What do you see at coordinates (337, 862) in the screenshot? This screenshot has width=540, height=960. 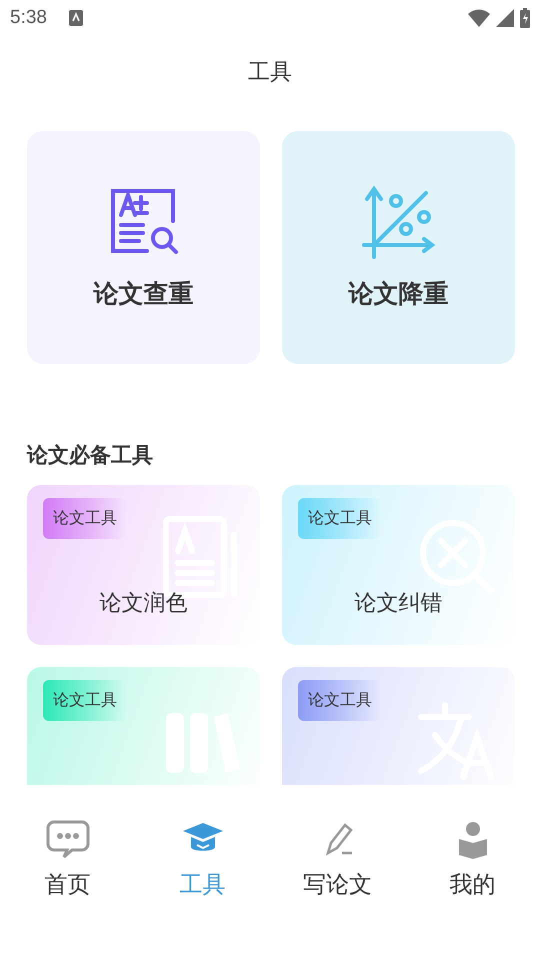 I see `nav-tab: 写论文` at bounding box center [337, 862].